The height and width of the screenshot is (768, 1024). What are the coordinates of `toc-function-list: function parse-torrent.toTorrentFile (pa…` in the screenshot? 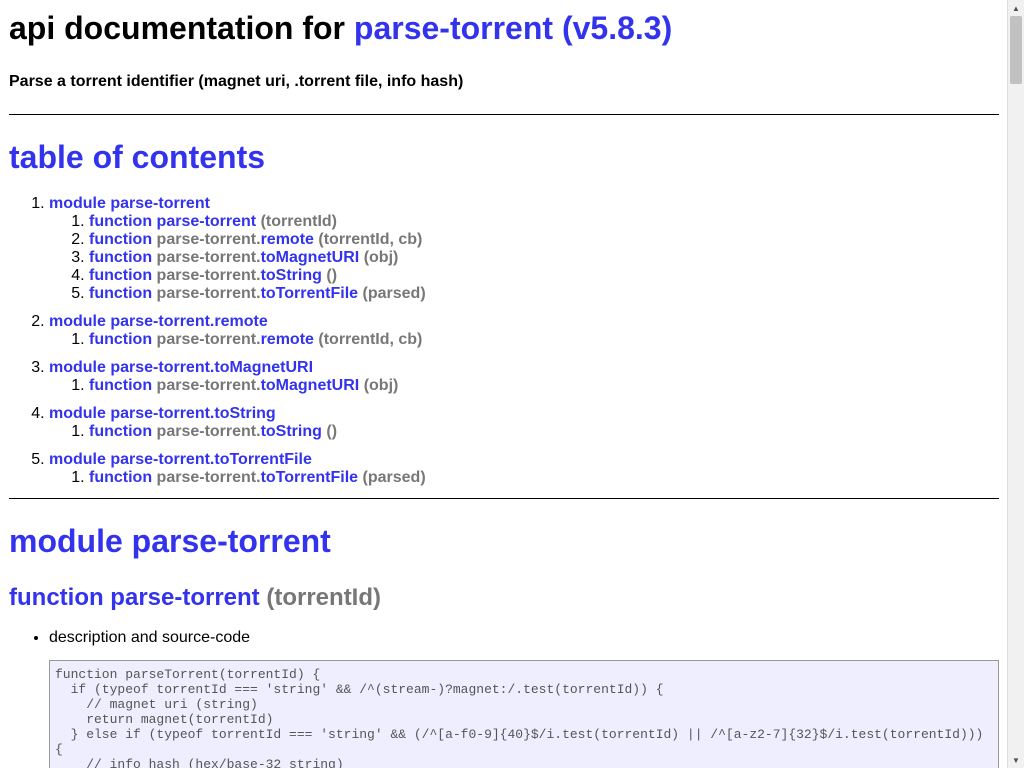 It's located at (524, 478).